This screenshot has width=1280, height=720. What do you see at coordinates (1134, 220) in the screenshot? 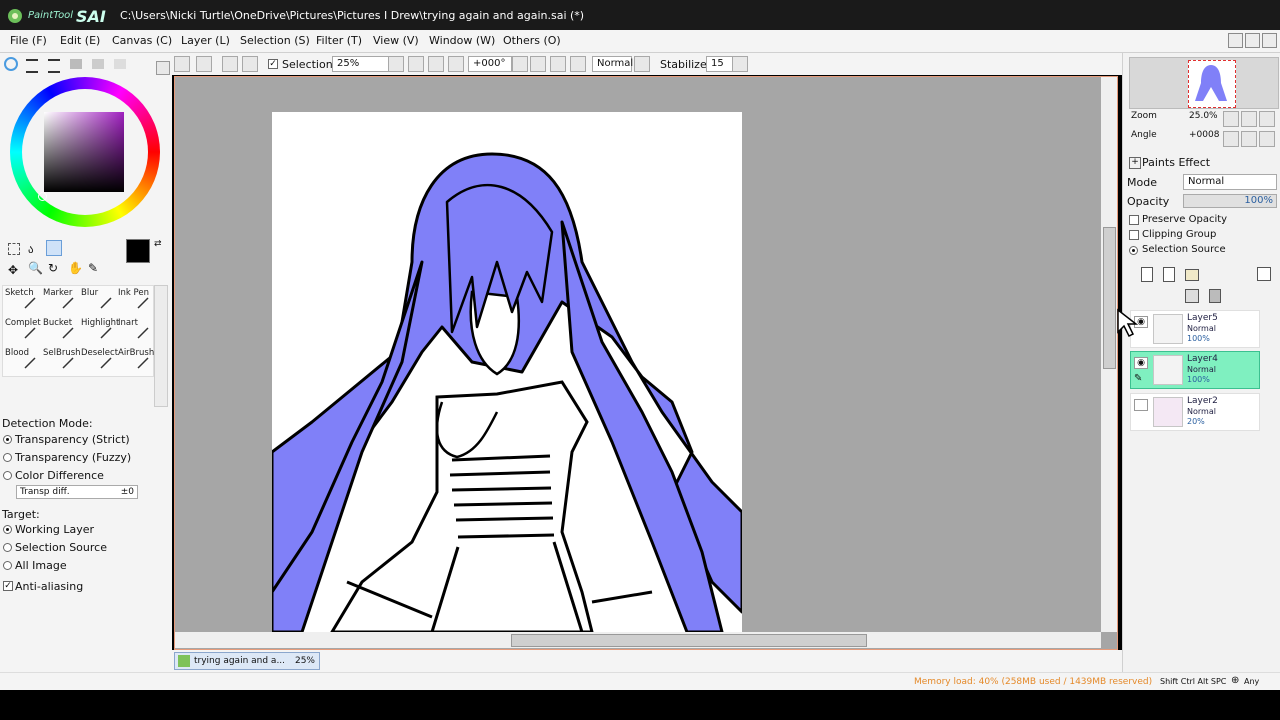
I see `preserve-opacity-checkbox` at bounding box center [1134, 220].